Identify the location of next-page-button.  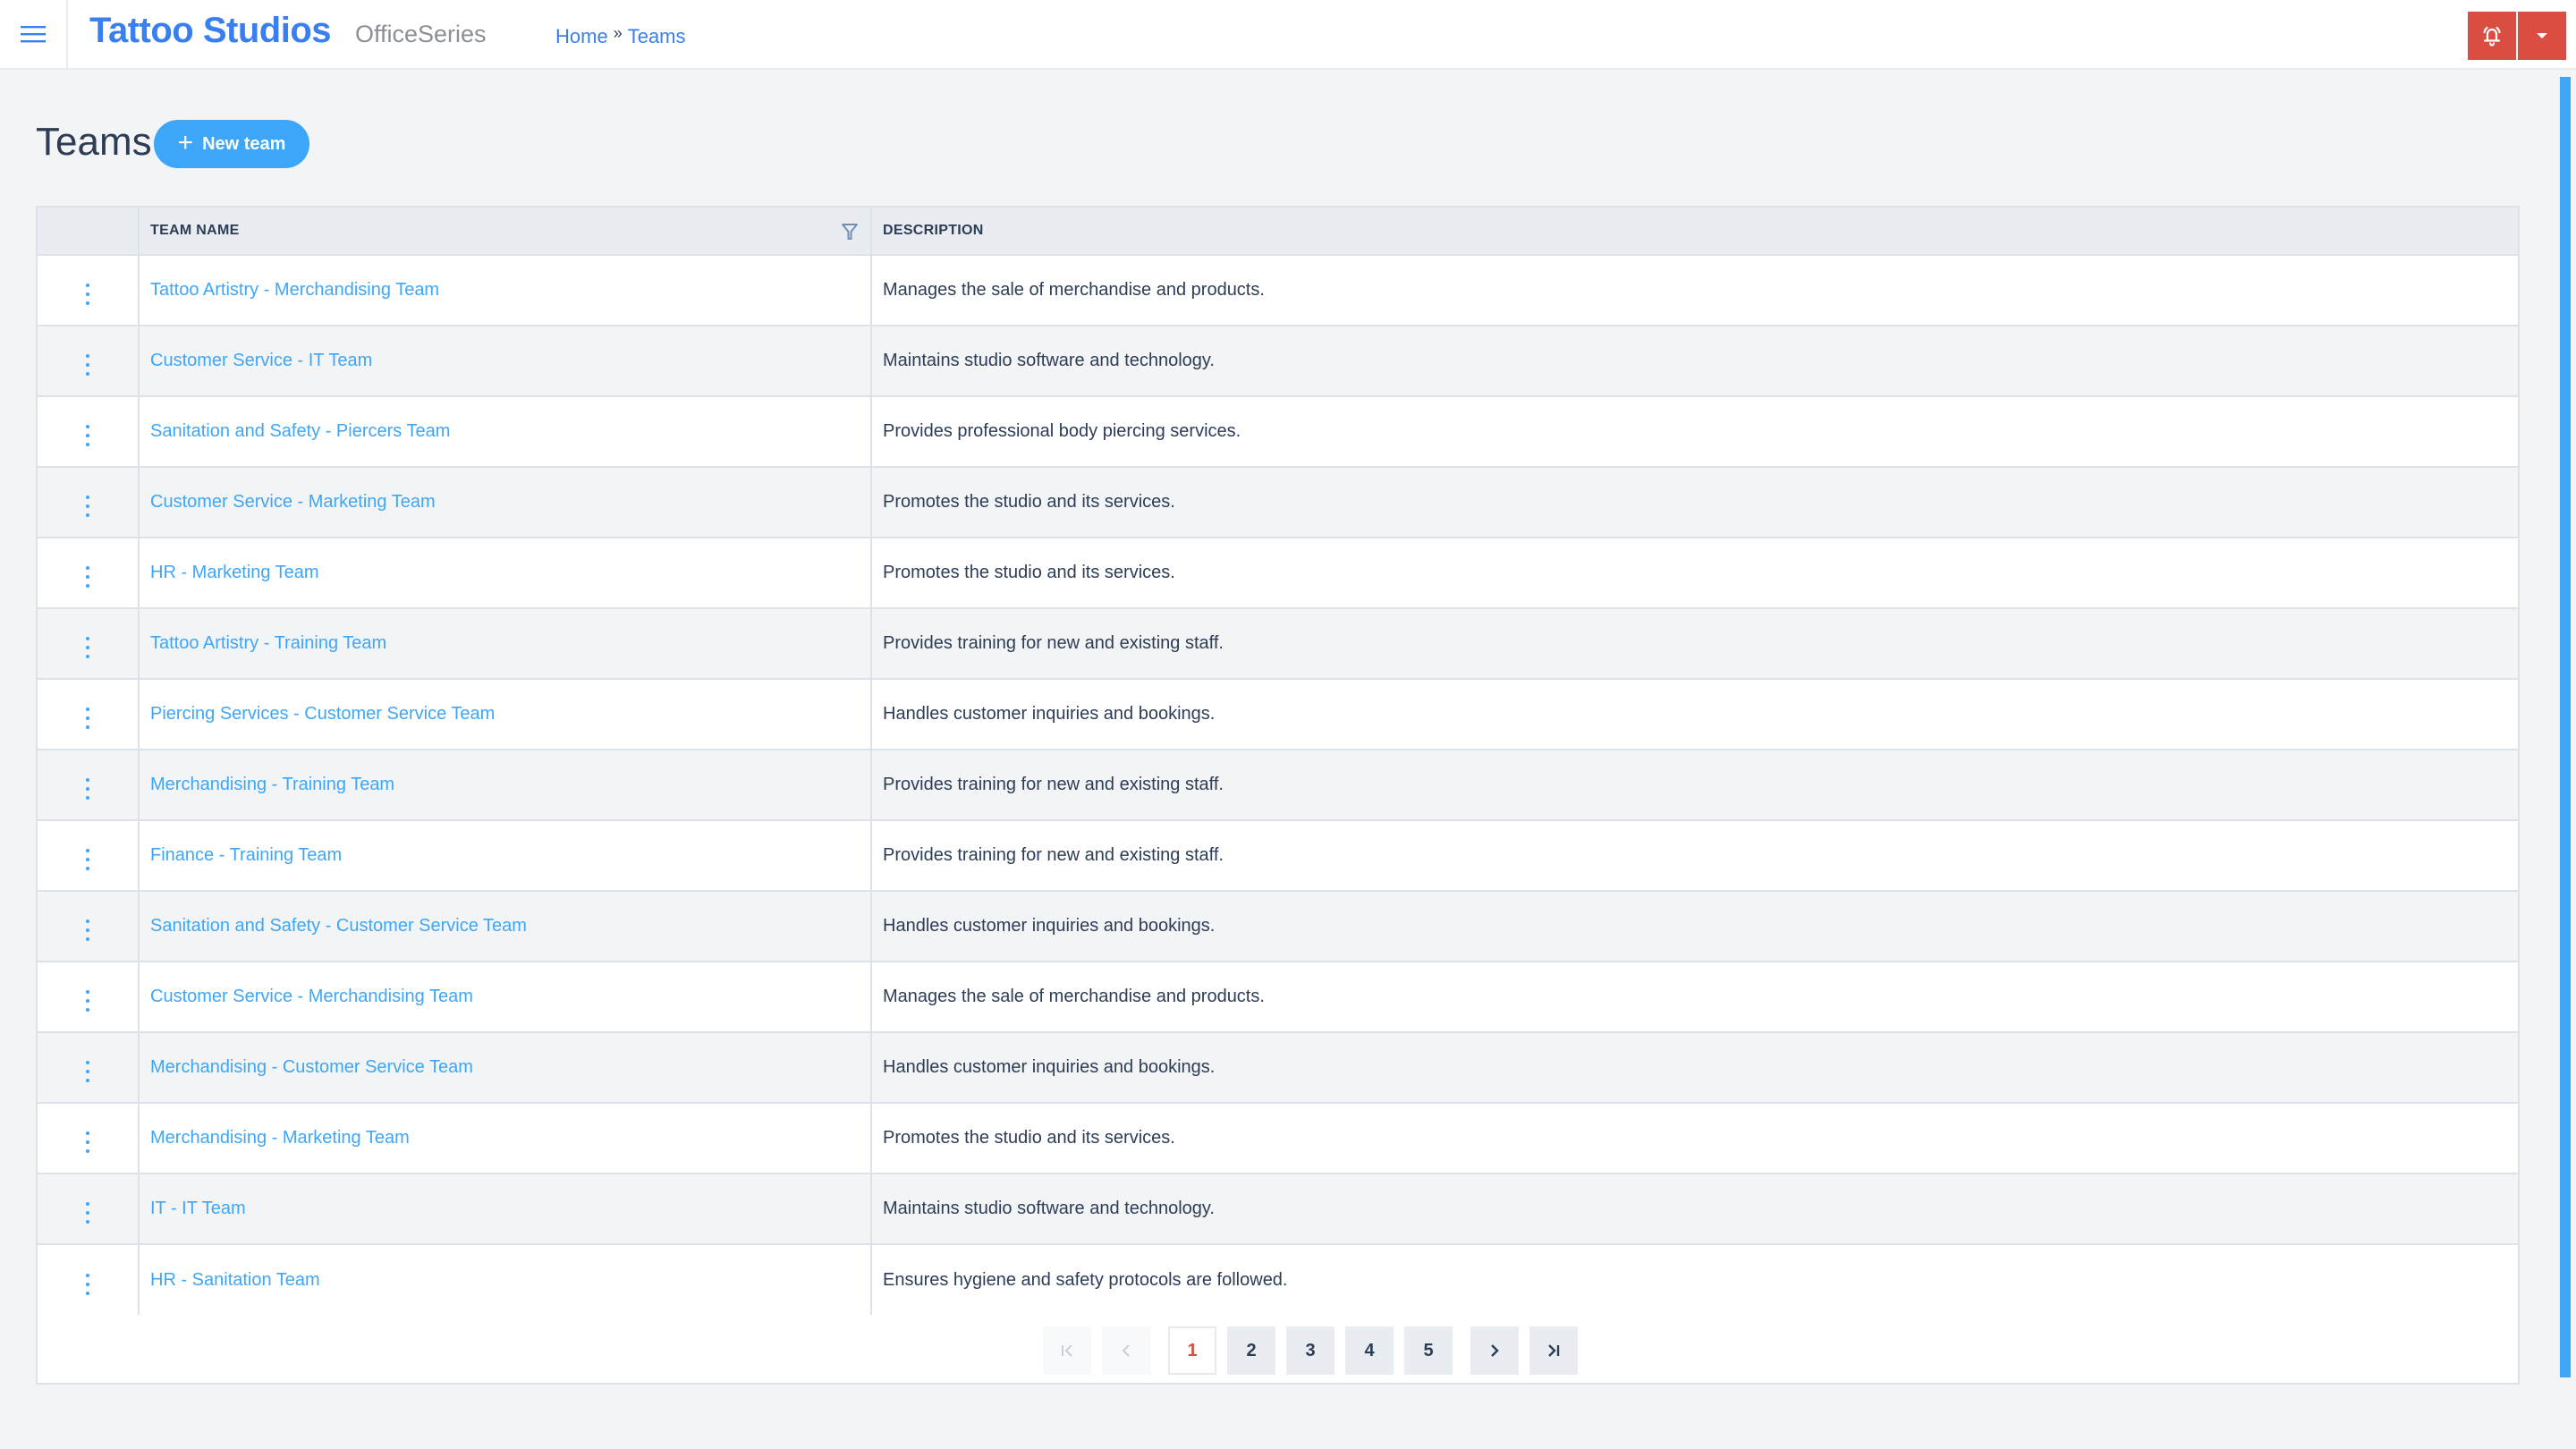
(1494, 1350).